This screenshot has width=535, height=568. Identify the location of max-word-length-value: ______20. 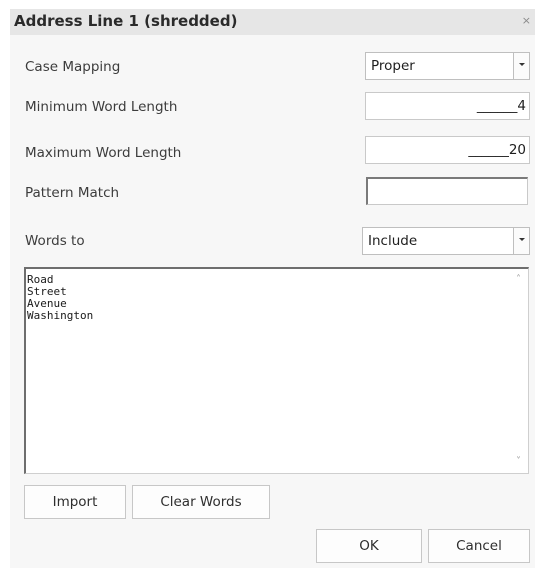
(497, 150).